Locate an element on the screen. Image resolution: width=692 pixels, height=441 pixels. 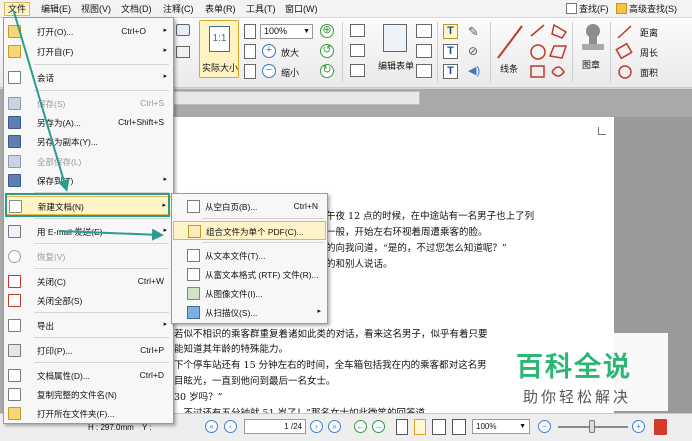
document-text-line: 若似不相识的乘客群重复着诸如此类的对话，看来这名男子，似乎有着只要 is located at coordinates (331, 334).